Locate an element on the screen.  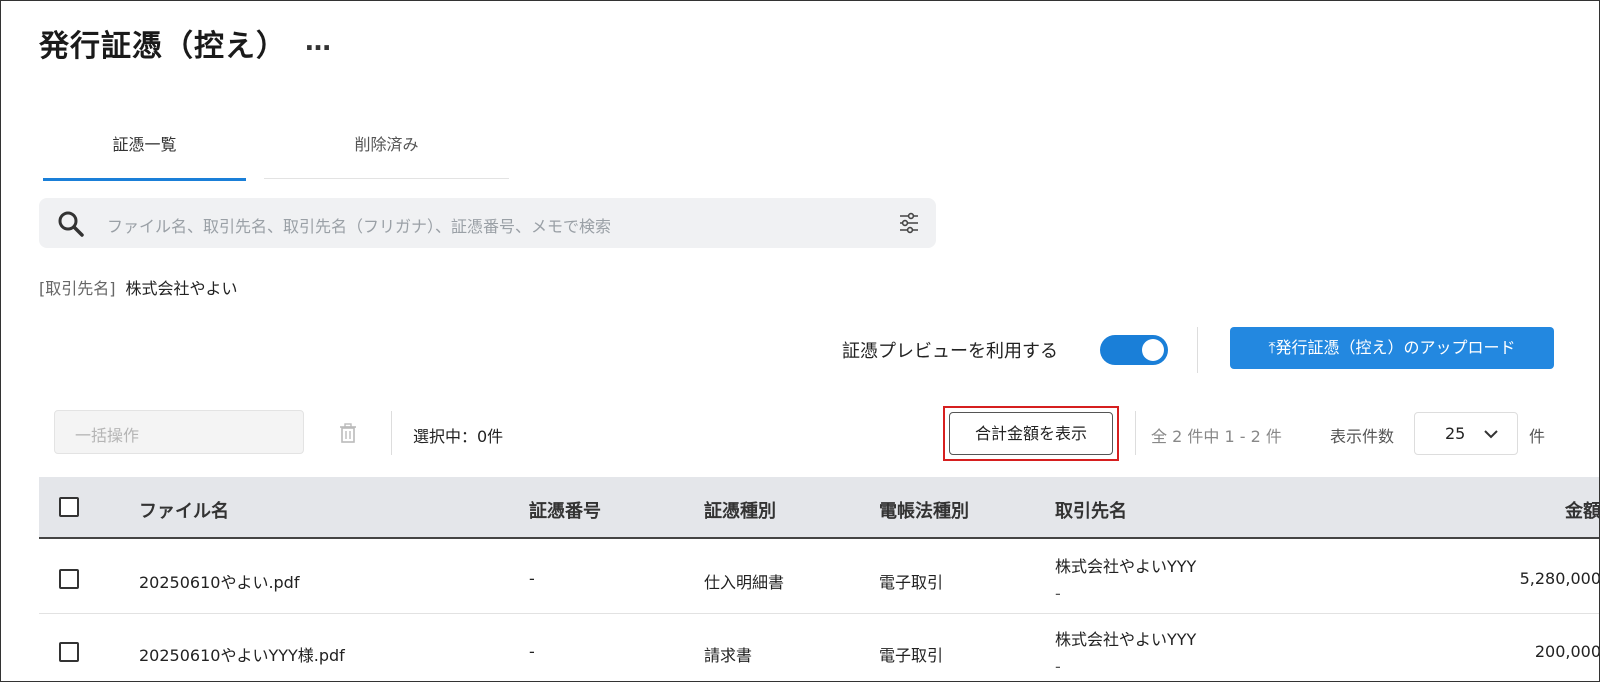
chevron-down-icon is located at coordinates (1491, 434).